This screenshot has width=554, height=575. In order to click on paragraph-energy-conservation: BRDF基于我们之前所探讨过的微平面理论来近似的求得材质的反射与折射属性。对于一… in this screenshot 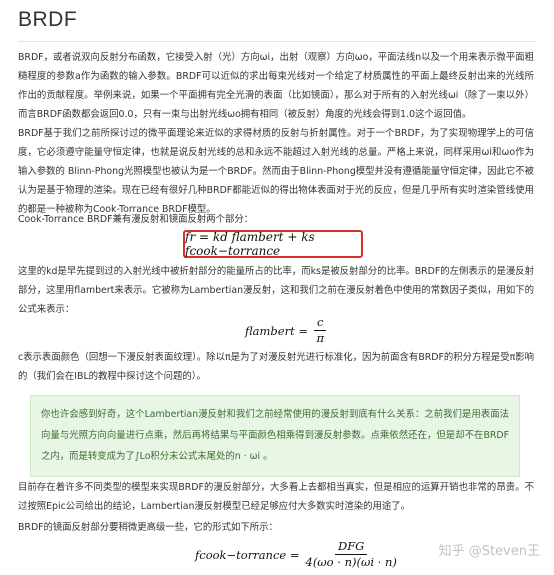, I will do `click(276, 171)`.